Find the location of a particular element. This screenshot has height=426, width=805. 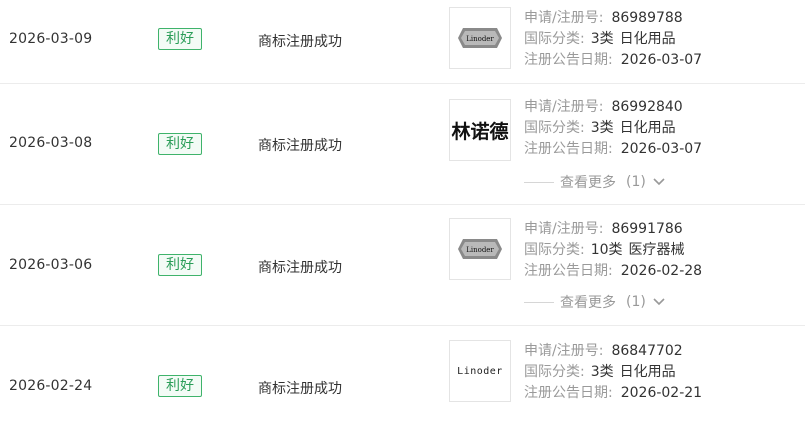

pub-date-value: 2026-02-28 is located at coordinates (661, 271).